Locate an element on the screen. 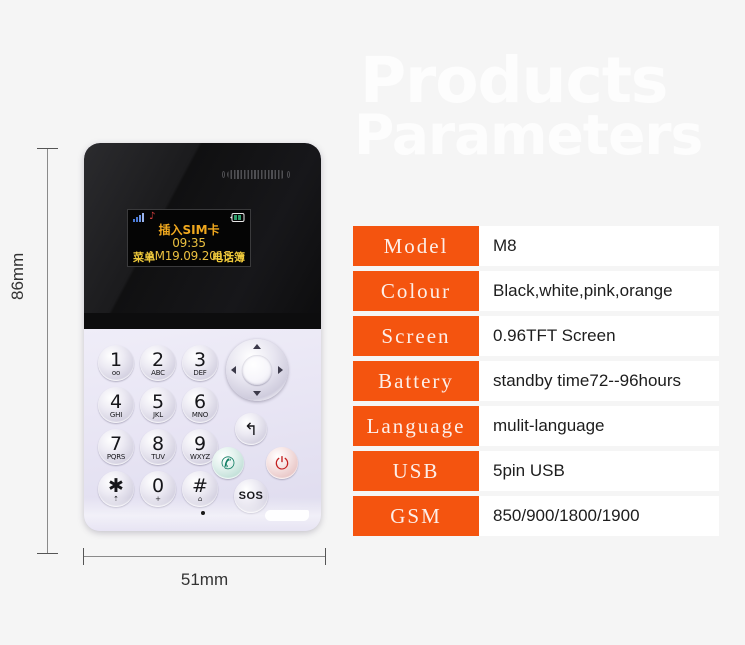 The height and width of the screenshot is (645, 745). key-sublabel: MNO is located at coordinates (200, 414).